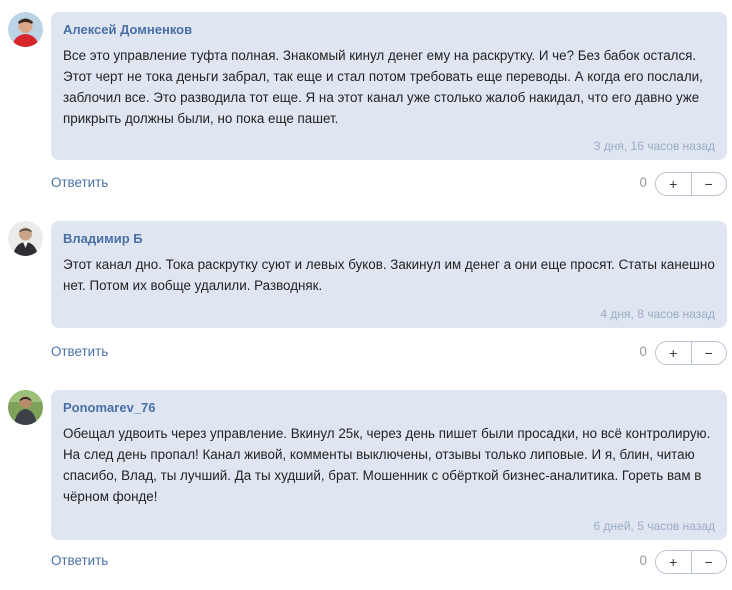 This screenshot has width=732, height=590. Describe the element at coordinates (389, 30) in the screenshot. I see `comment-author: Алексей Домненков` at that location.